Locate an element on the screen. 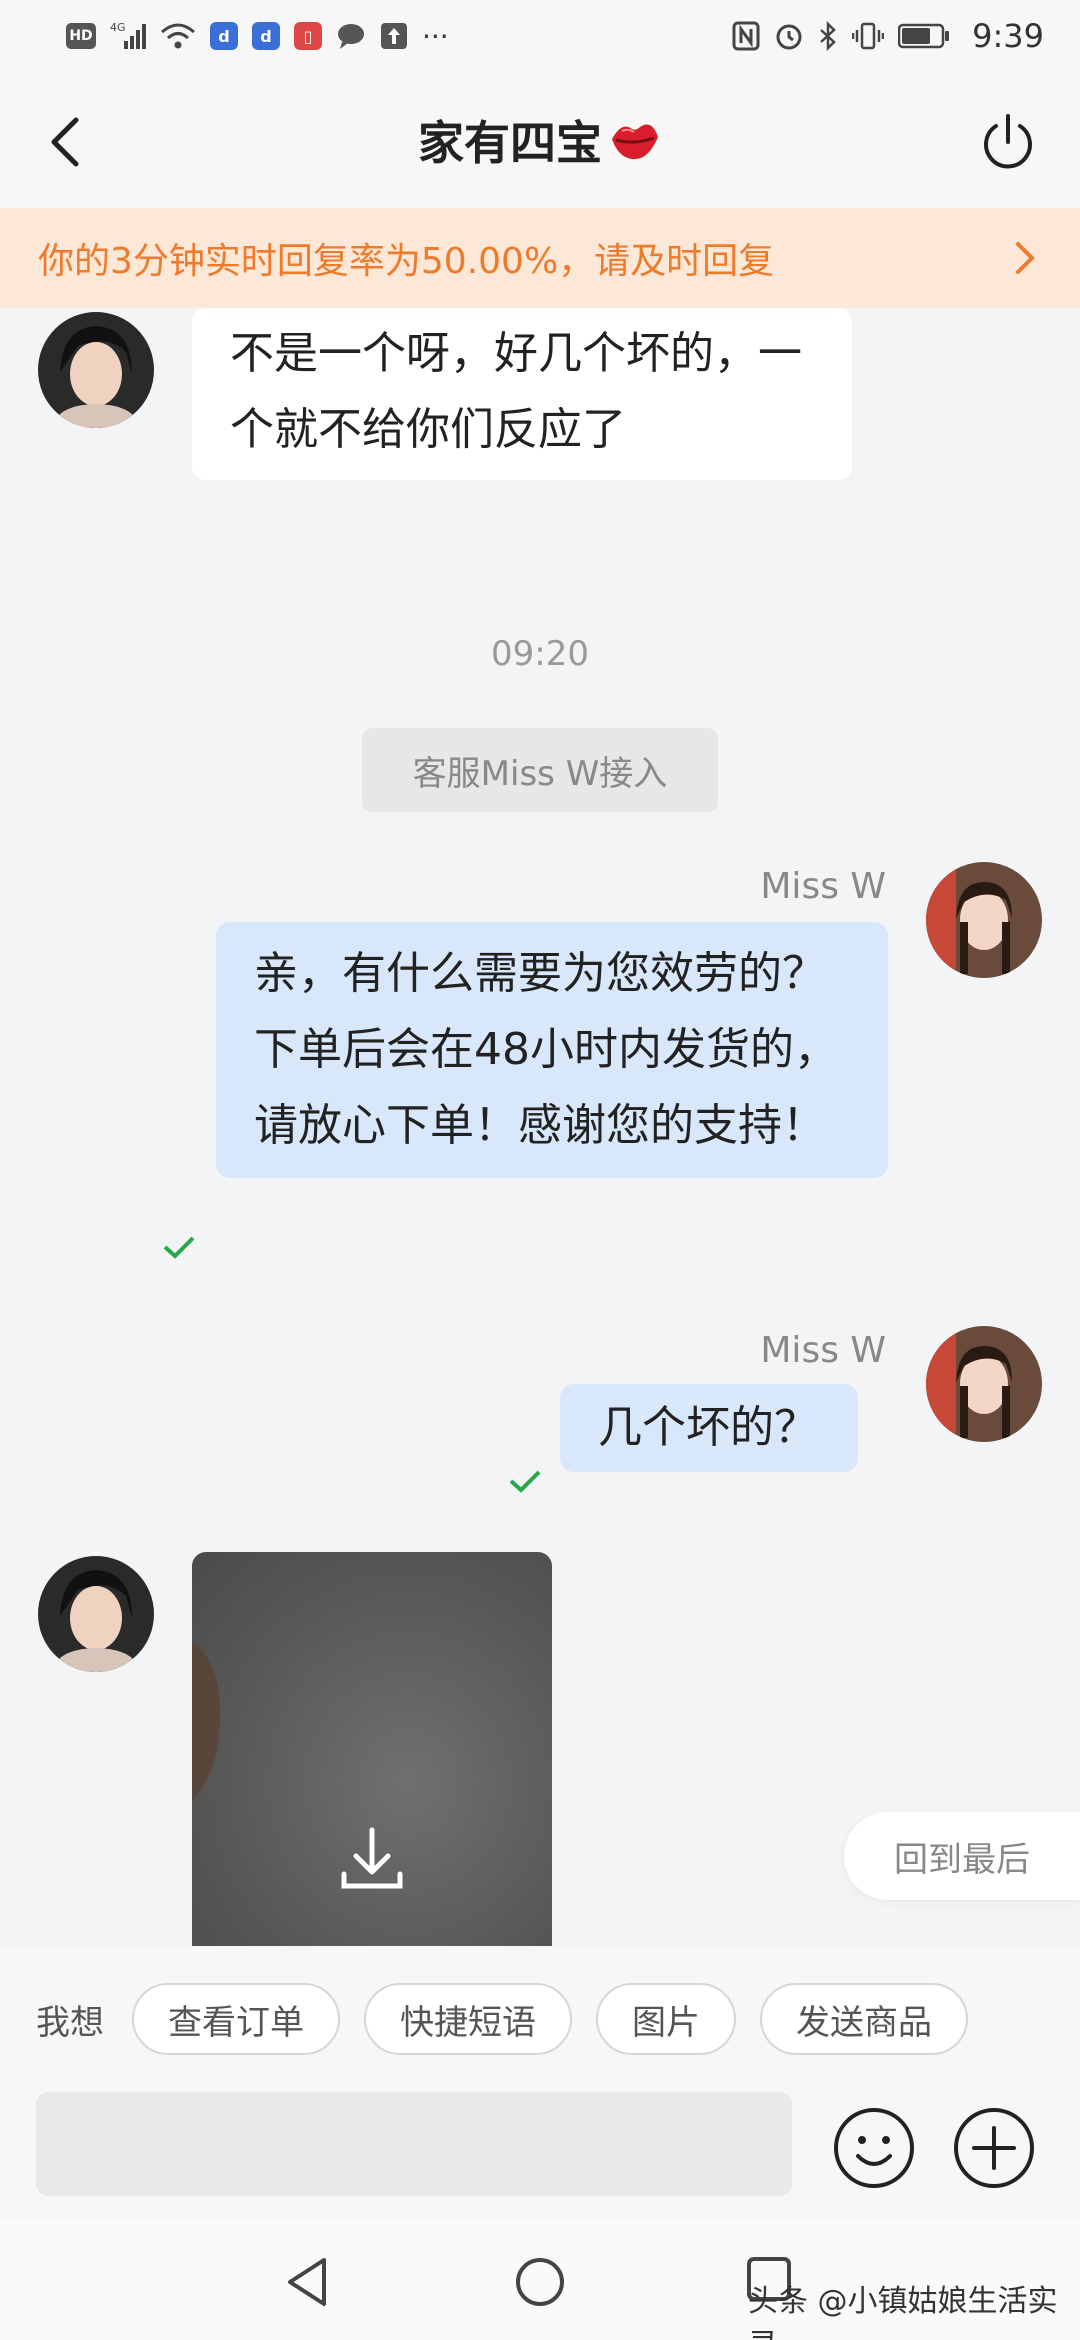  message-bubble-incoming: 不是一个呀，好几个坏的，一个就不给你们反应了 is located at coordinates (522, 394).